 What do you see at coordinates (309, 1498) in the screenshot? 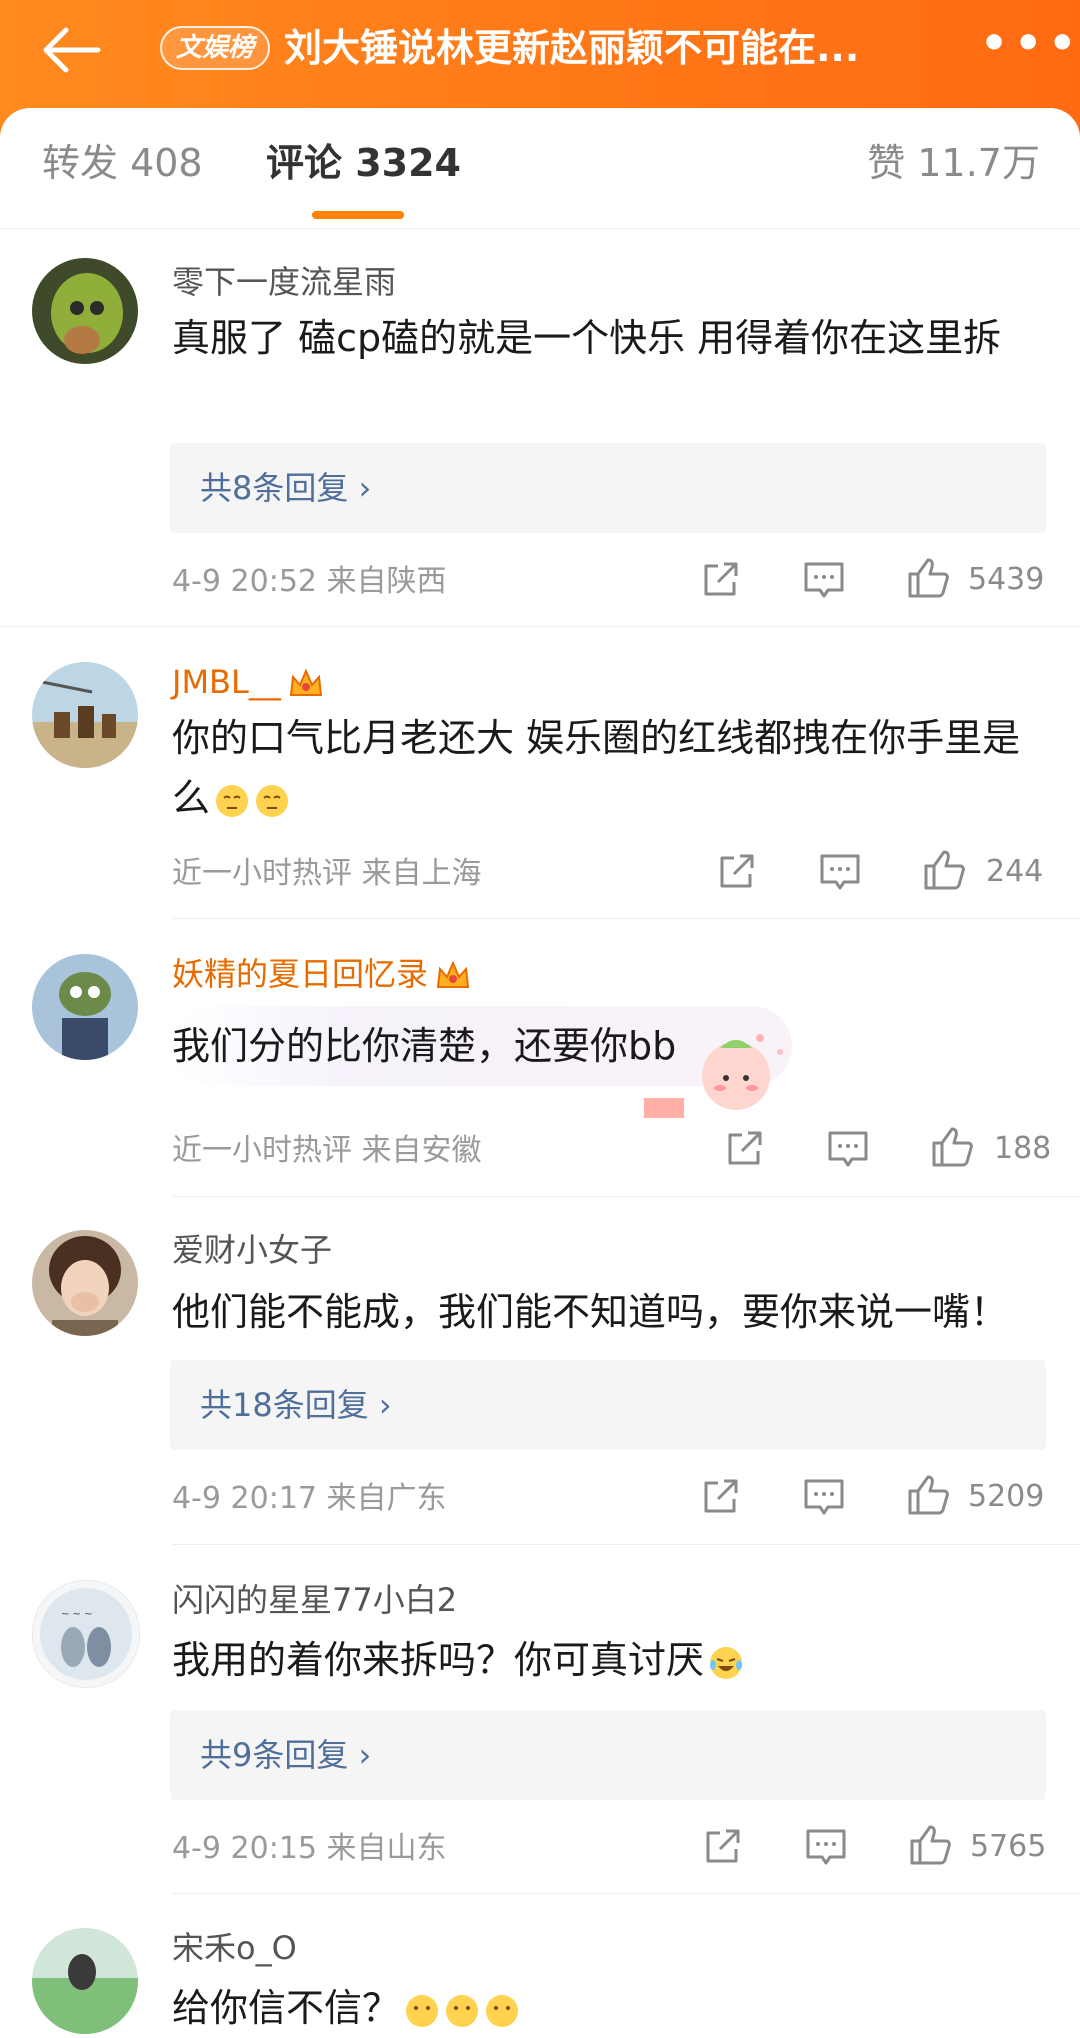
I see `comment-meta: 4-9 20:17 来自广东` at bounding box center [309, 1498].